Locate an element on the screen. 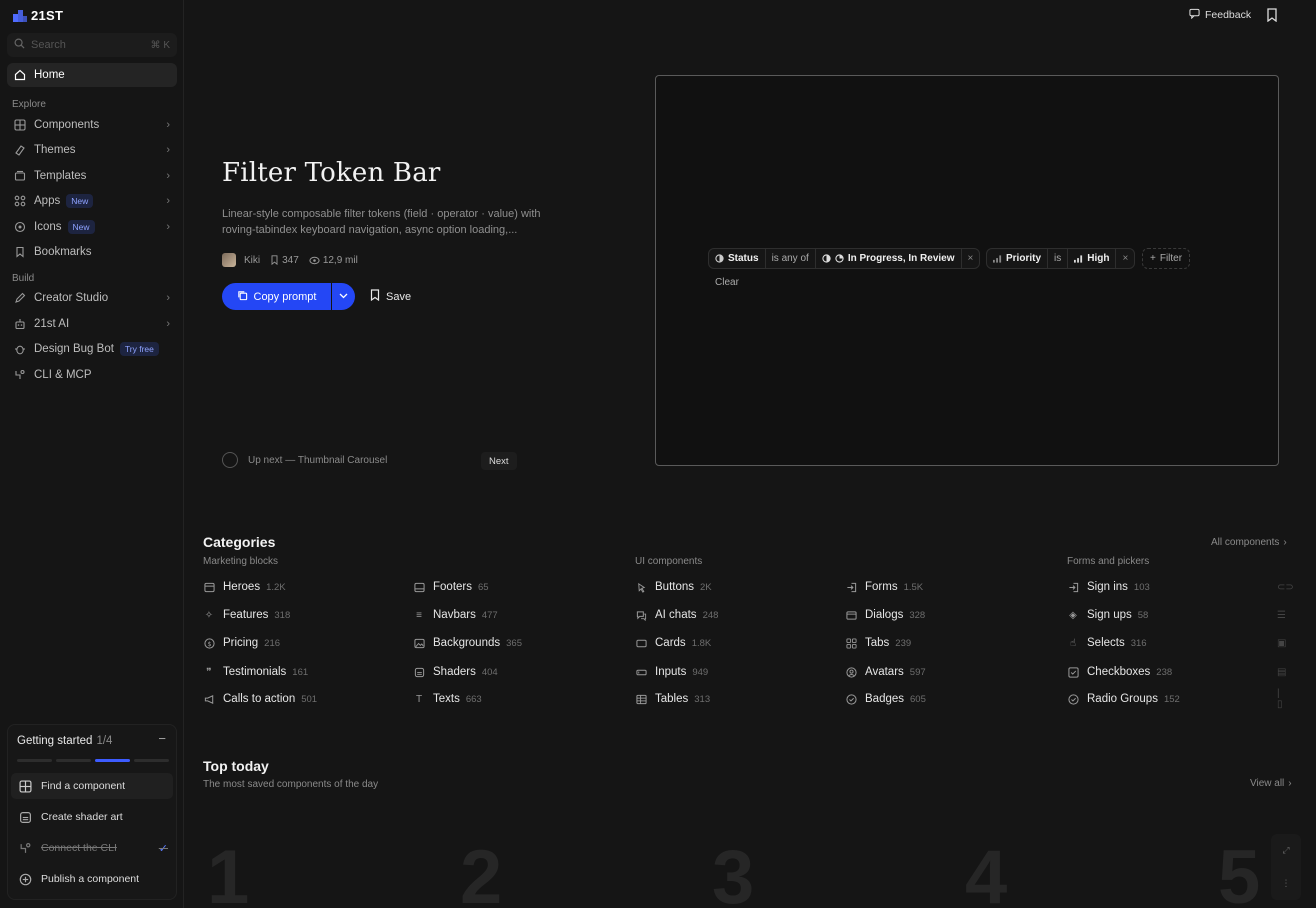 This screenshot has width=1316, height=908. text-icon: T is located at coordinates (419, 699).